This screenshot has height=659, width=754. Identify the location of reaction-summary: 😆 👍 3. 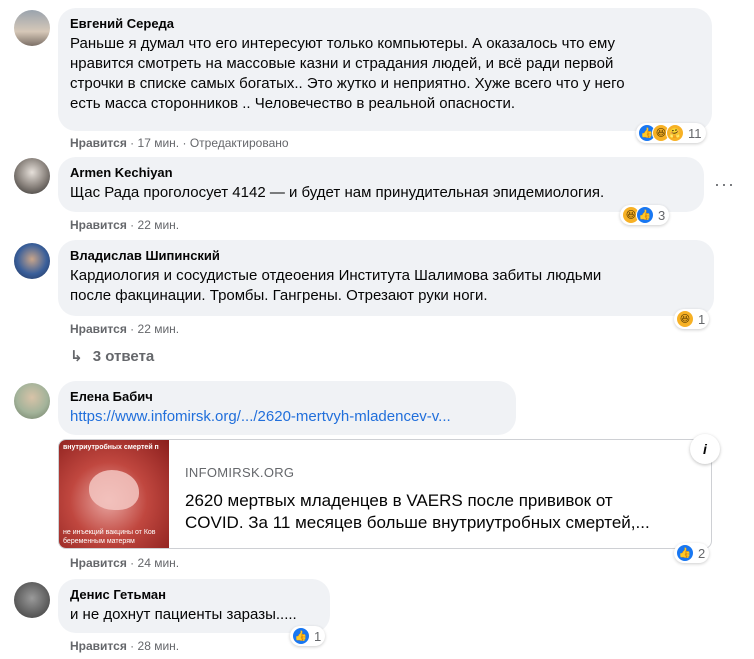
(645, 215).